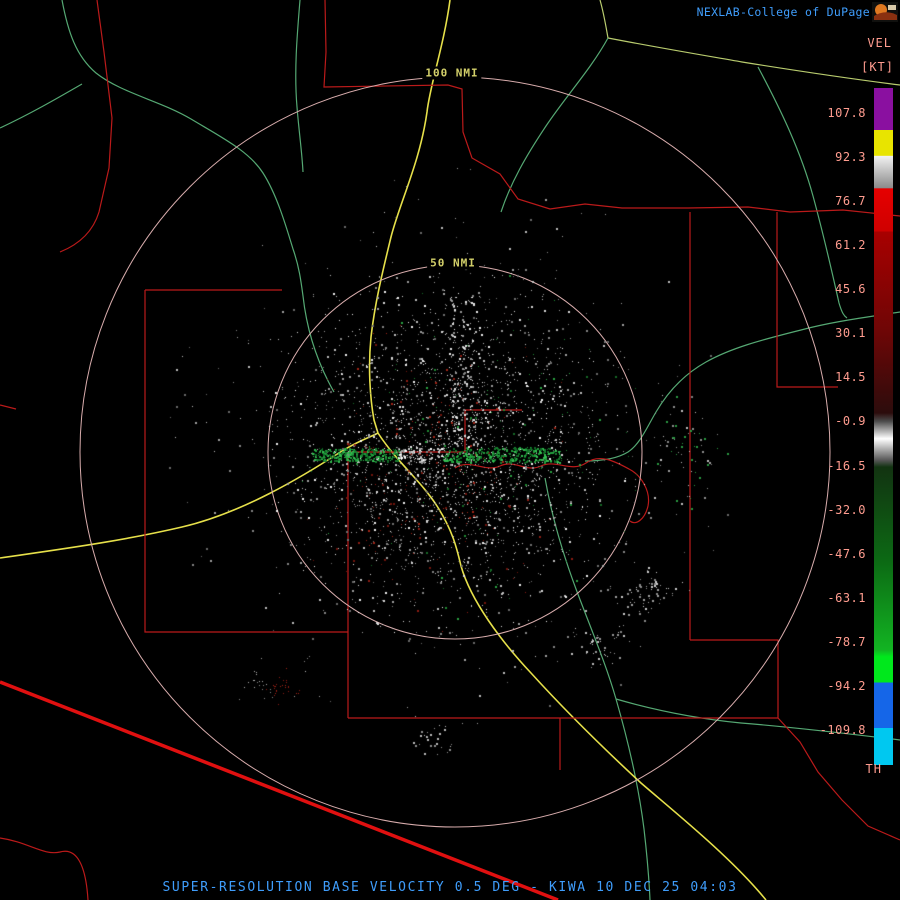 This screenshot has width=900, height=900. I want to click on attribution-title: NEXLAB-College of DuPage, so click(783, 12).